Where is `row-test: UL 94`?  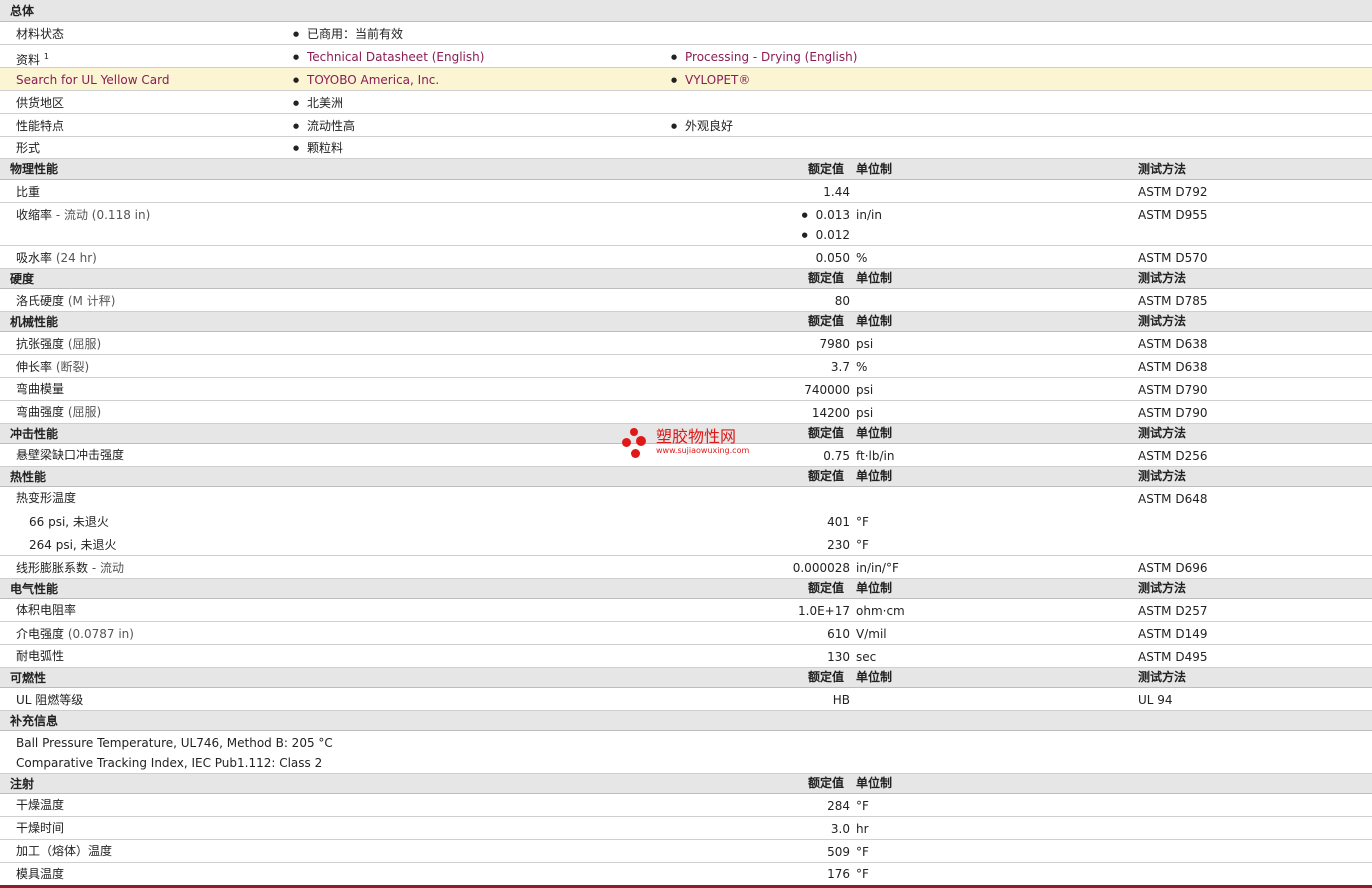
row-test: UL 94 is located at coordinates (1155, 700).